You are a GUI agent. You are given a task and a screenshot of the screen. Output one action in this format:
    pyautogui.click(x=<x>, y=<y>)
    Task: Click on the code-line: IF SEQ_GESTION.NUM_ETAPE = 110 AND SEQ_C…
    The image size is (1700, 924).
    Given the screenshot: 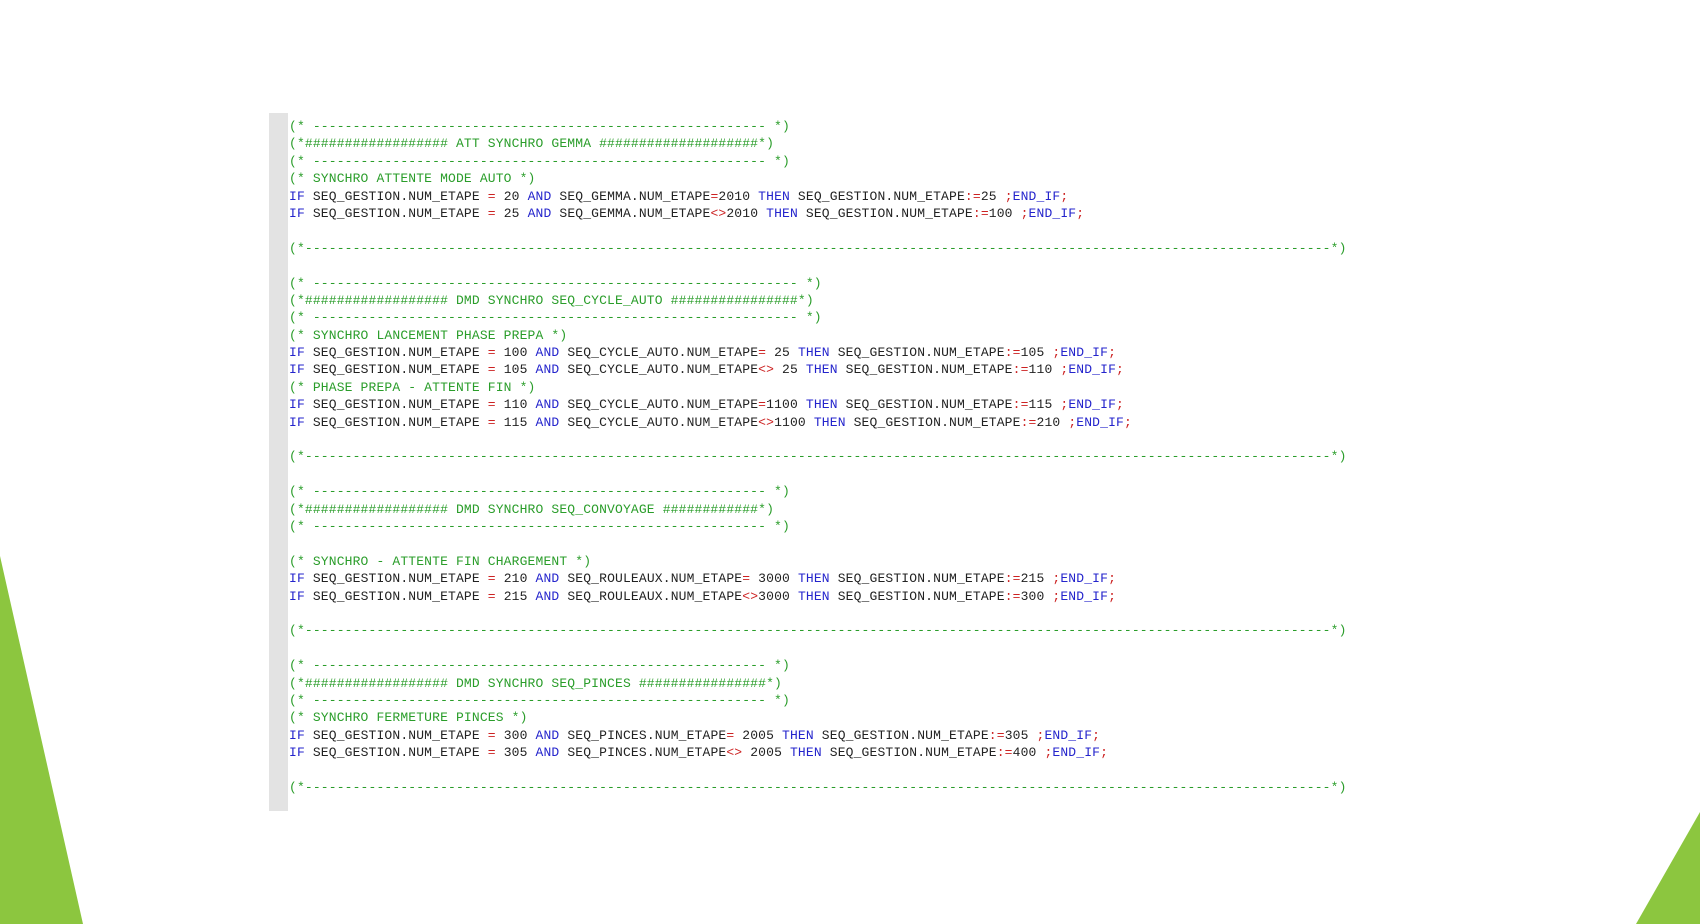 What is the action you would take?
    pyautogui.click(x=818, y=404)
    